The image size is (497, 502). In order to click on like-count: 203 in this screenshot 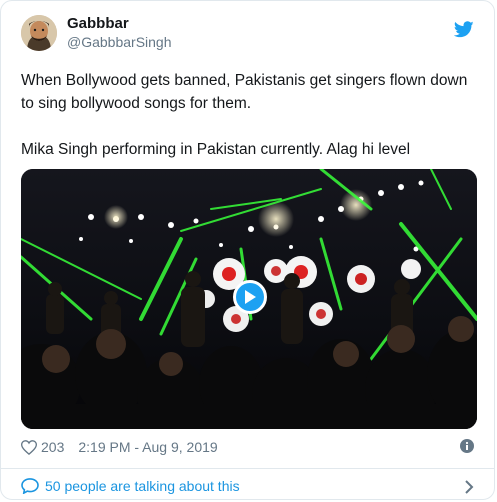, I will do `click(52, 447)`.